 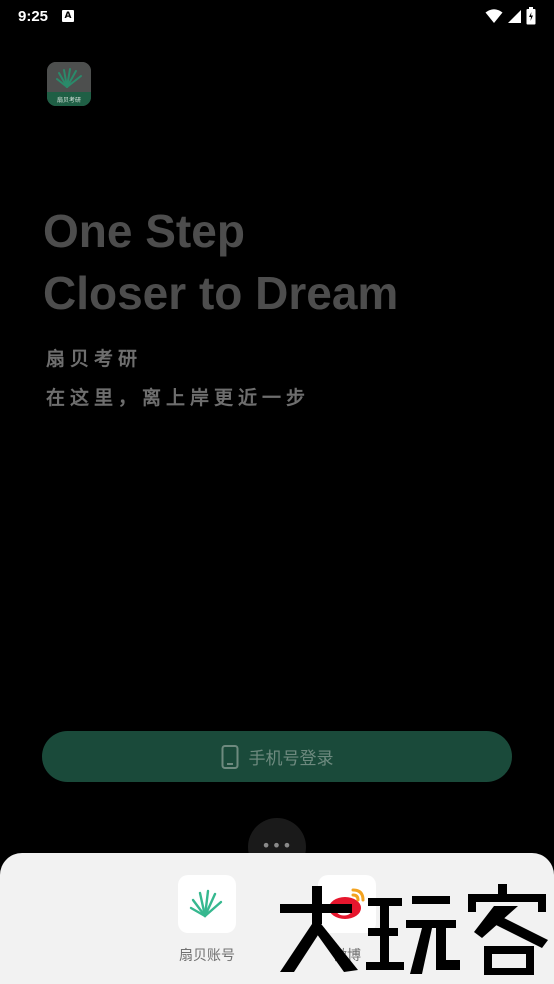 I want to click on status-bar: 9:25 A, so click(x=277, y=16).